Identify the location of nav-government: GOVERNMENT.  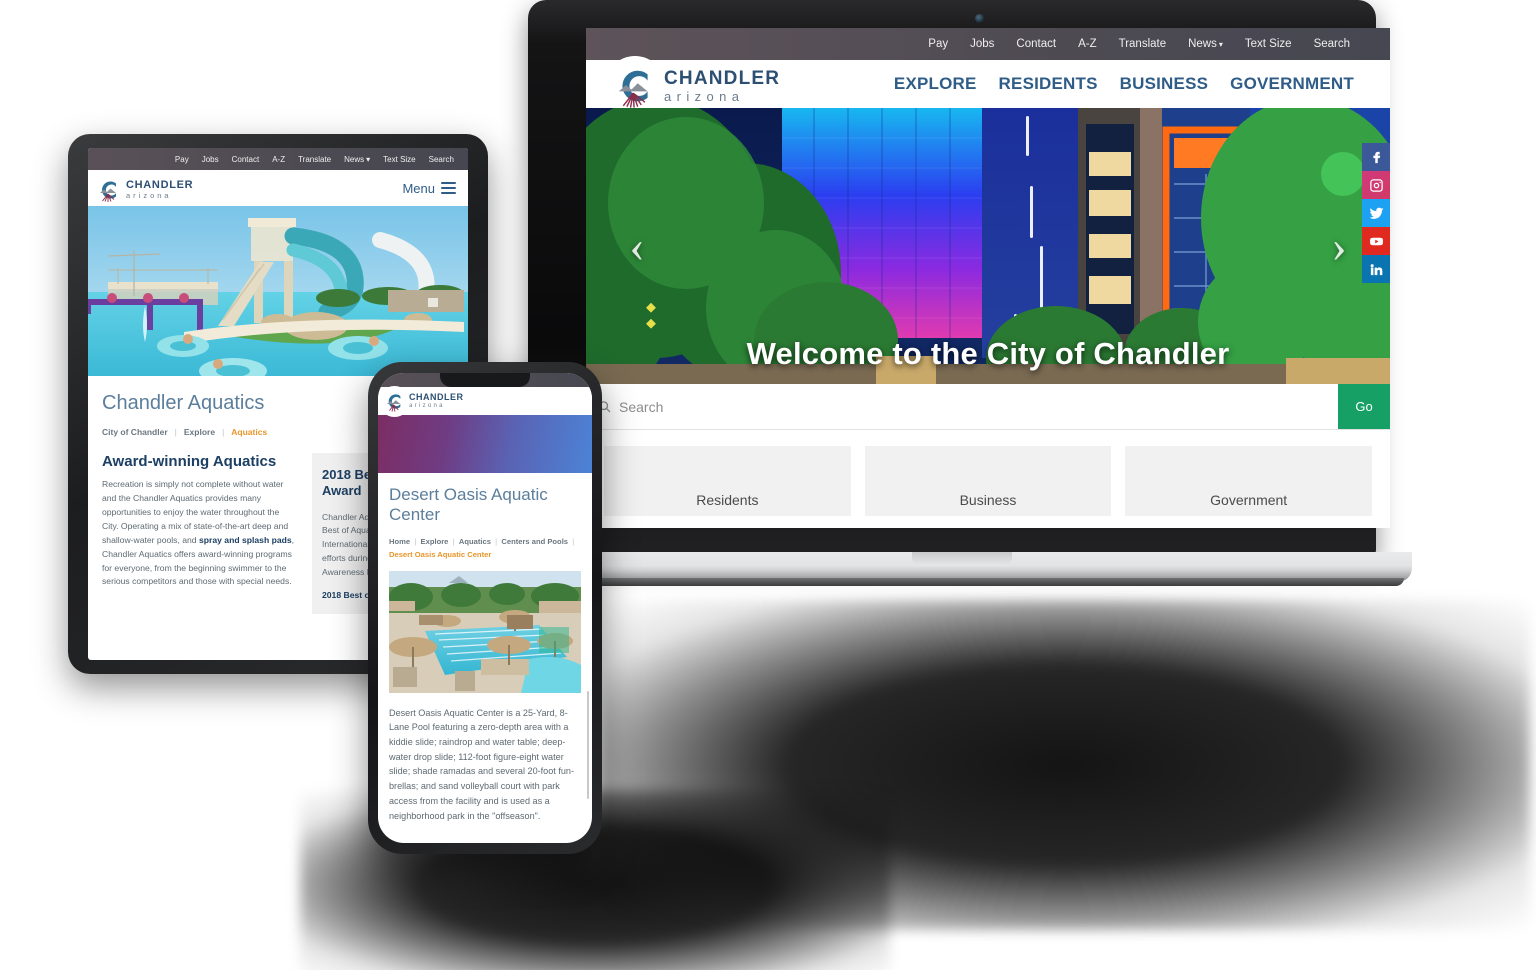
(1292, 84).